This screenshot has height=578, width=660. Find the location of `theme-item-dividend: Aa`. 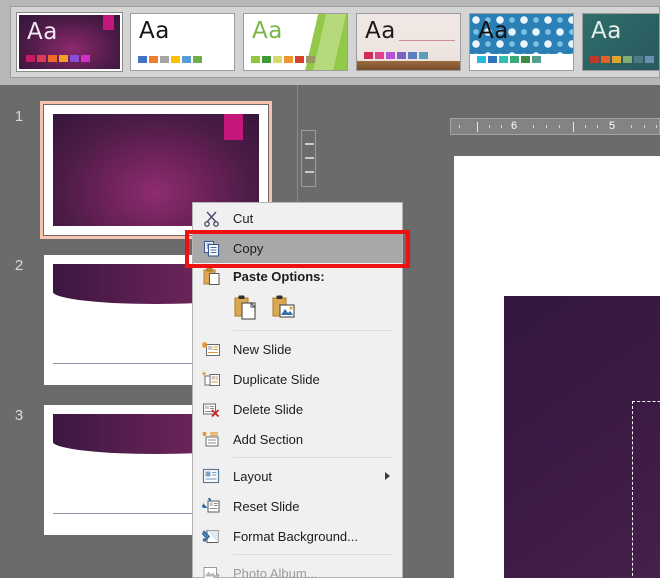

theme-item-dividend: Aa is located at coordinates (620, 42).